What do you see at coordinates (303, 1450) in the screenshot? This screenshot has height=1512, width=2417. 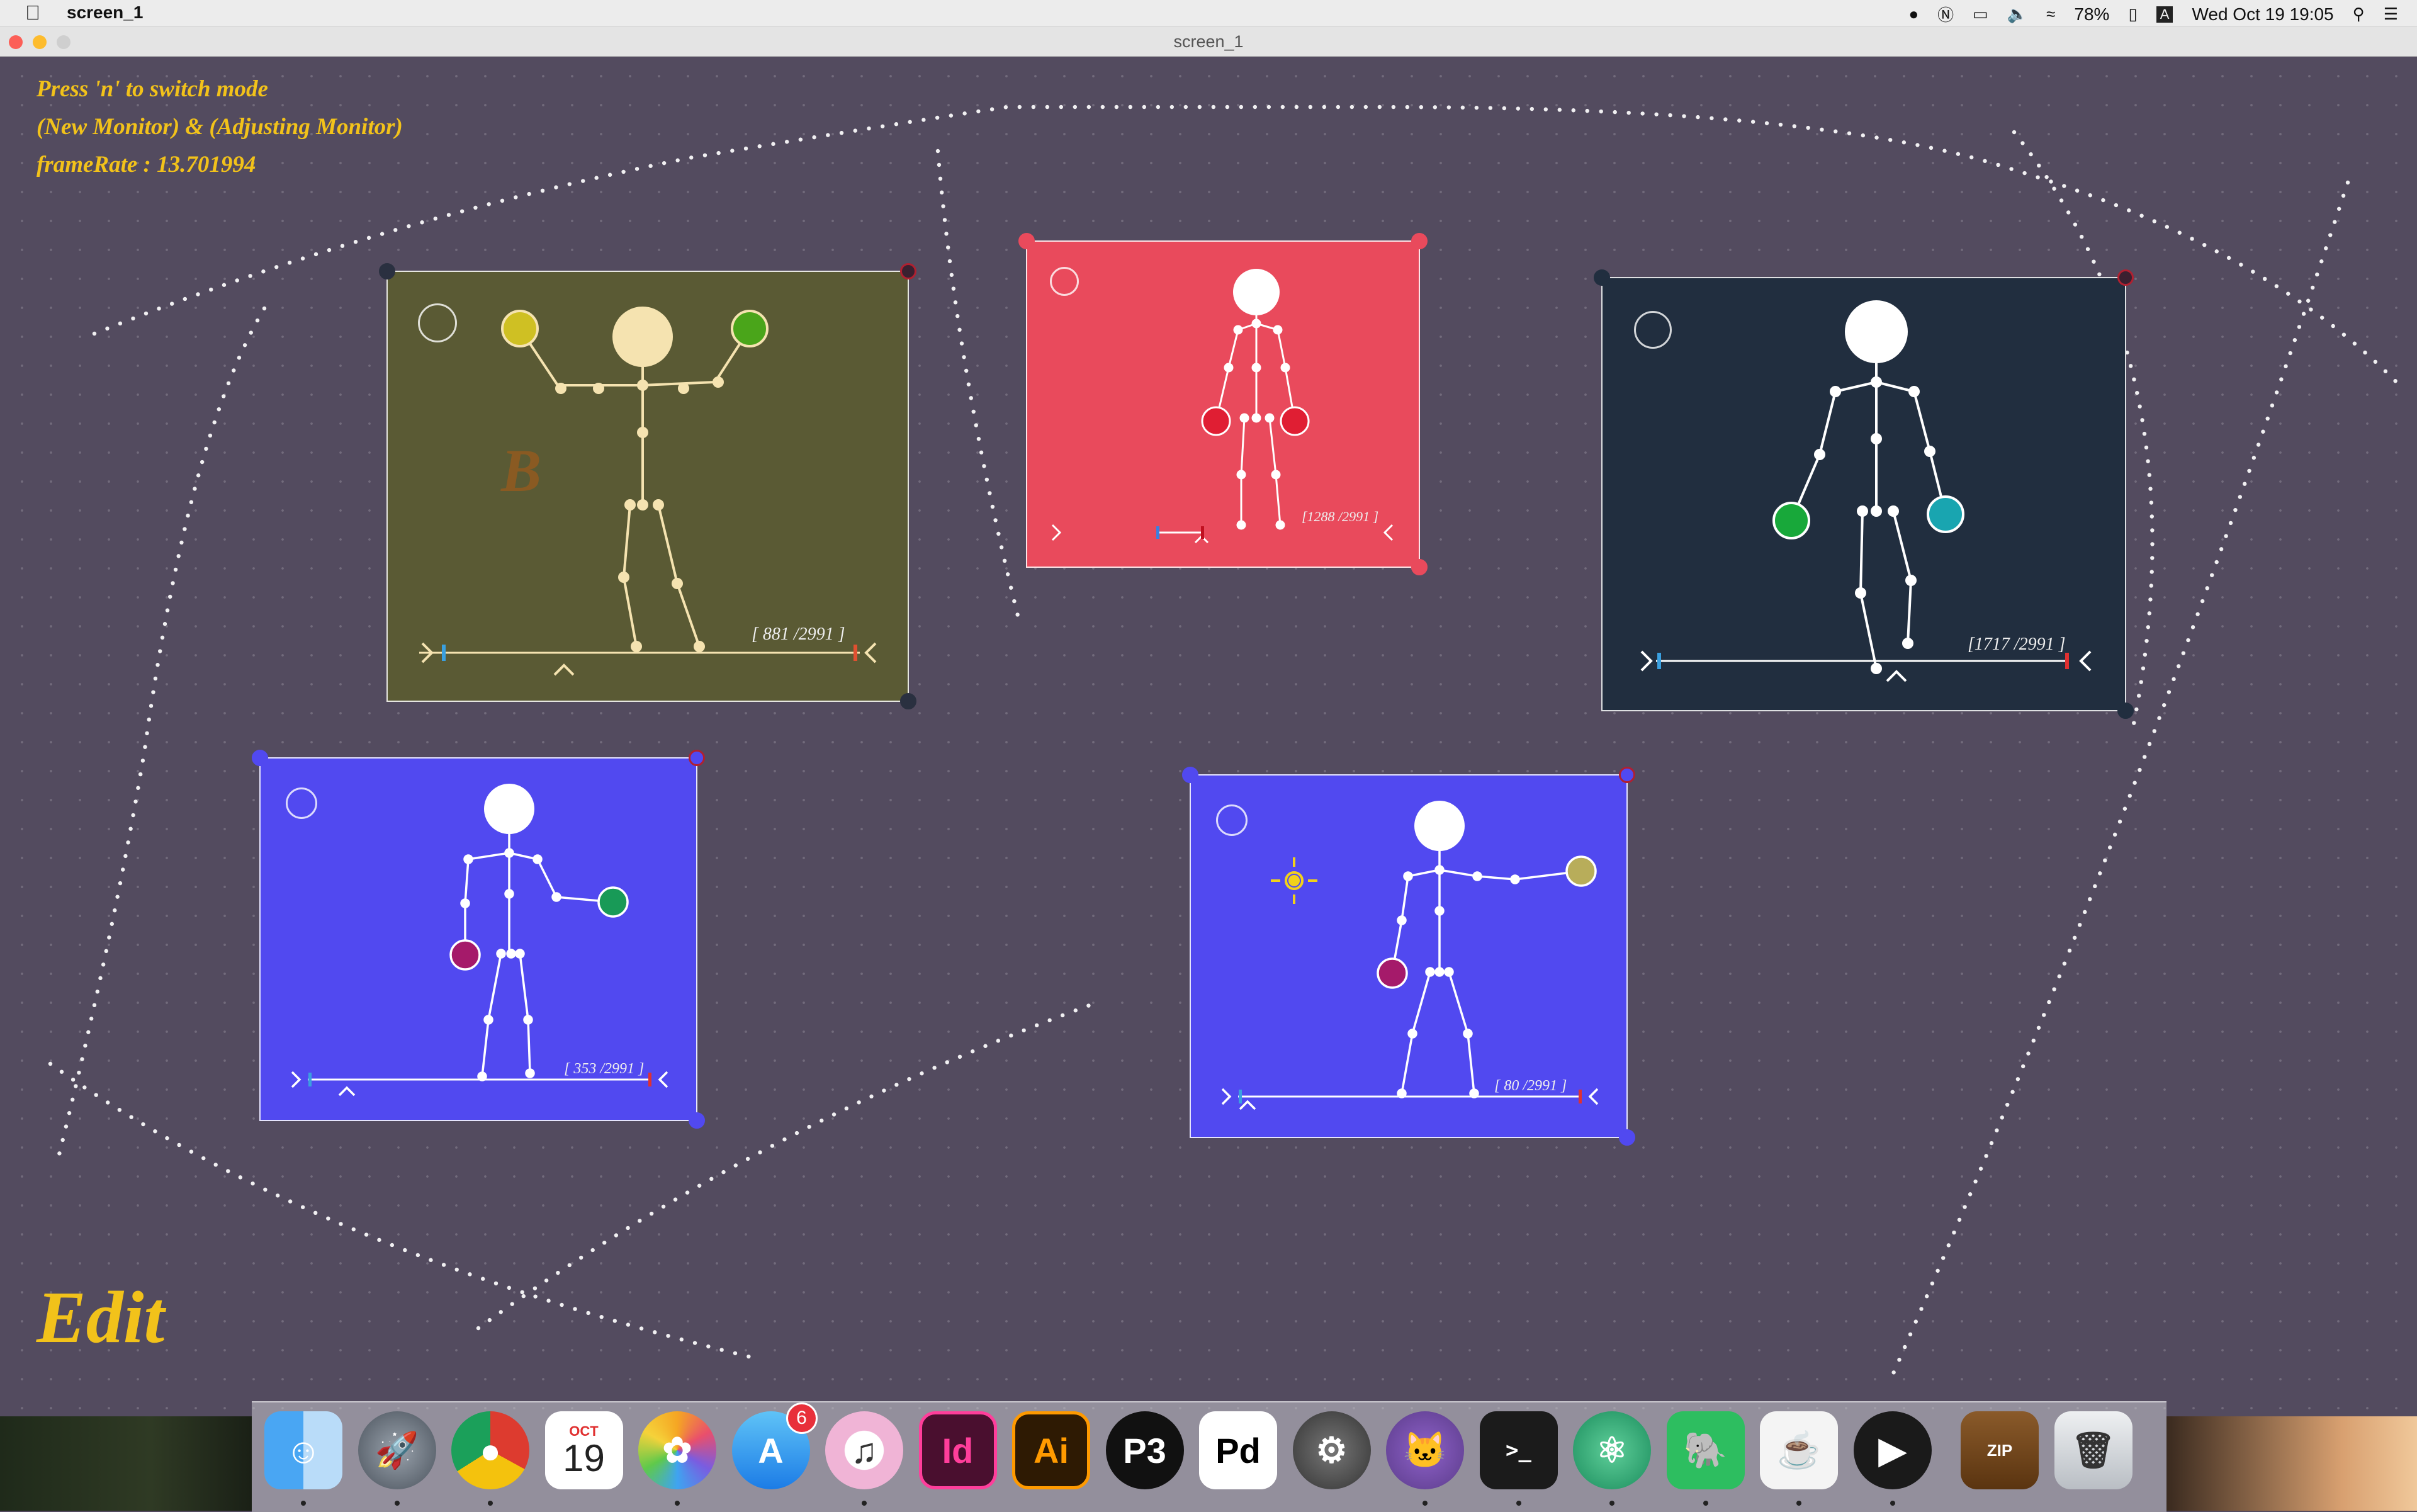 I see `finder-icon: ☺` at bounding box center [303, 1450].